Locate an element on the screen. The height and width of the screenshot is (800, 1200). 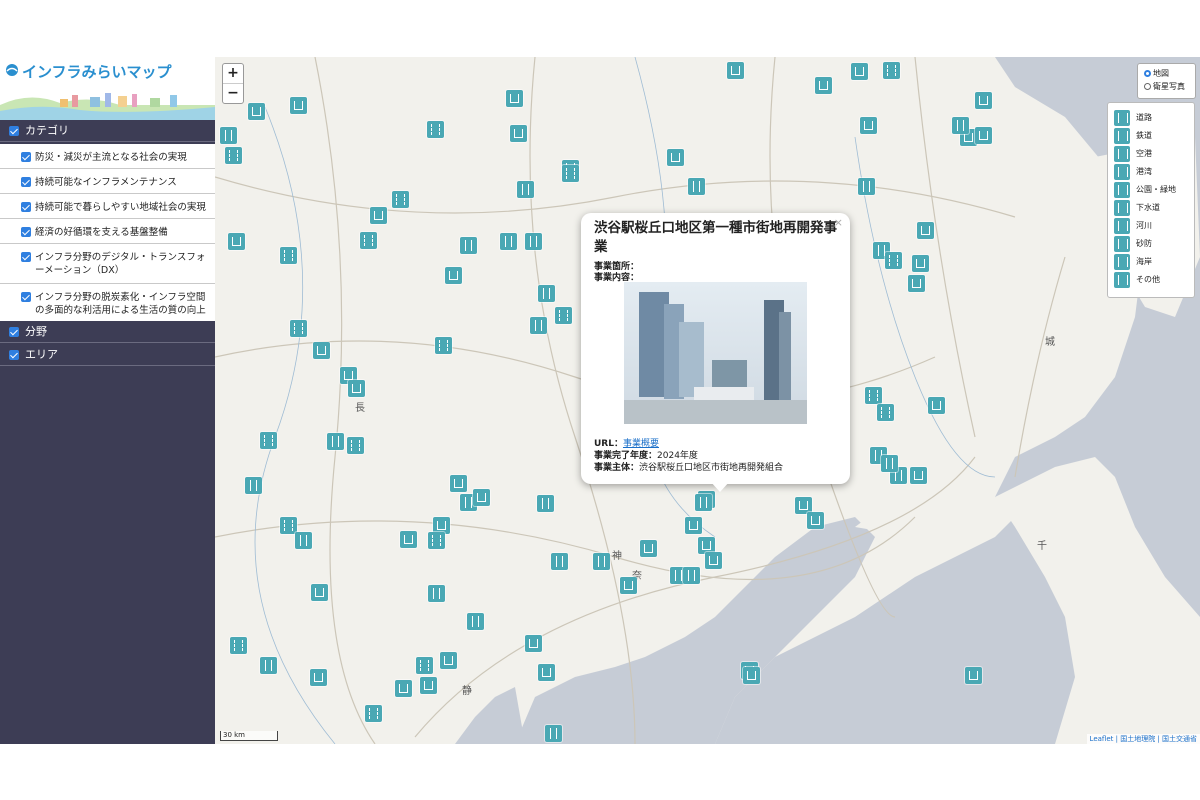
layer-option-map: 地図 is located at coordinates (1156, 74).